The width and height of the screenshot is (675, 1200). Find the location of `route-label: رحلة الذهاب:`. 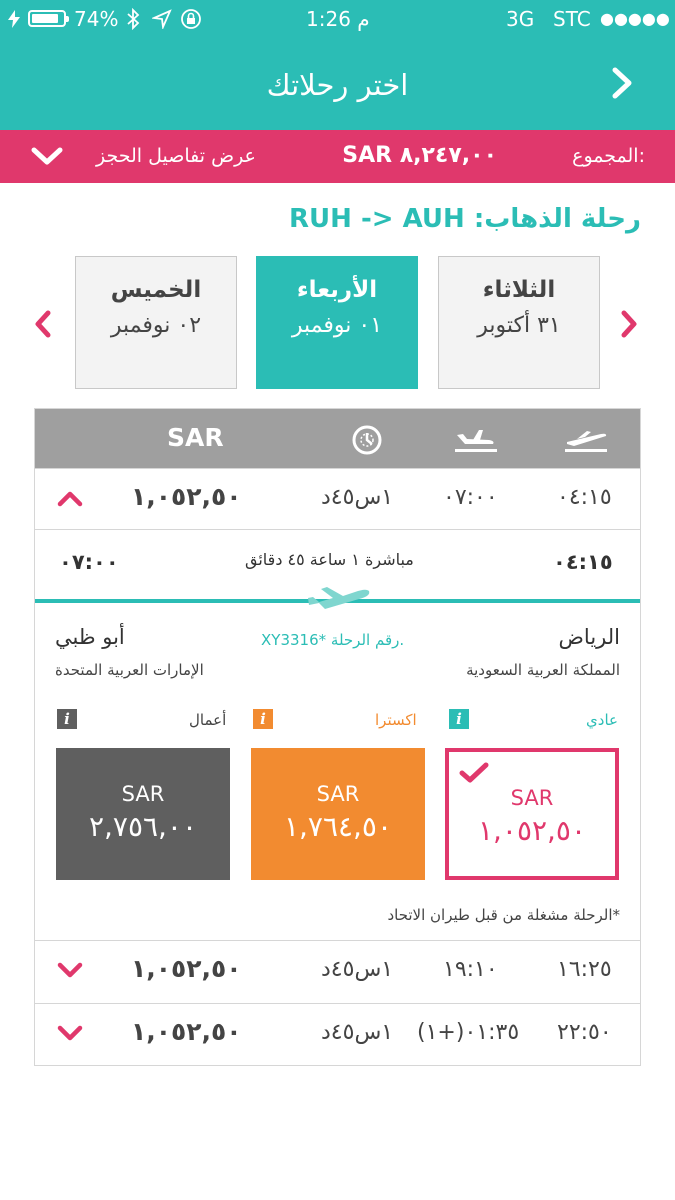

route-label: رحلة الذهاب: is located at coordinates (557, 219).